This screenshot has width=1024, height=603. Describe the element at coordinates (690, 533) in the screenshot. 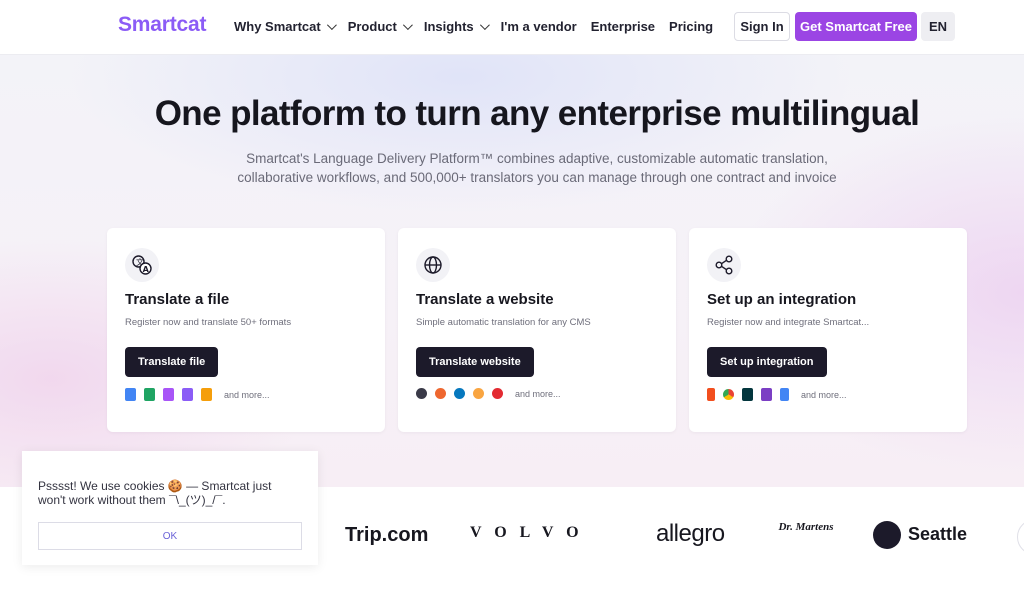

I see `allegro-logo: allegro` at that location.